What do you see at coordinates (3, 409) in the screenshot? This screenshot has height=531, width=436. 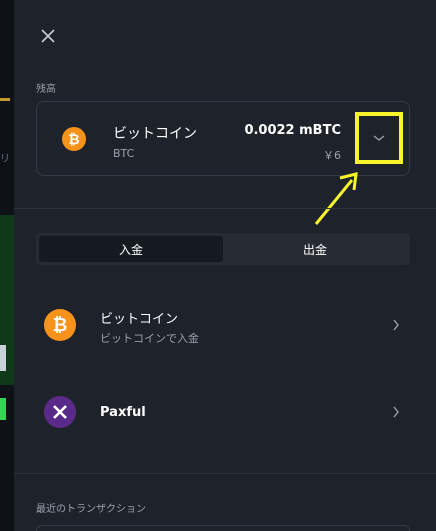 I see `background-green-letter-e` at bounding box center [3, 409].